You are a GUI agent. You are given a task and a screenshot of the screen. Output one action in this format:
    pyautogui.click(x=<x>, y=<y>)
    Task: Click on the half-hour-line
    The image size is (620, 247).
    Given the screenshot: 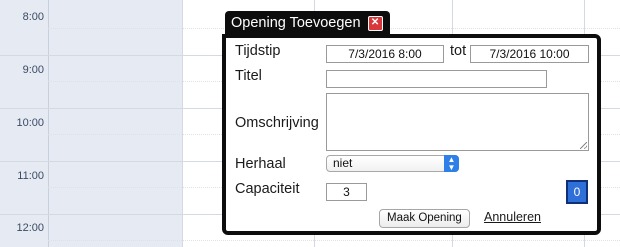 What is the action you would take?
    pyautogui.click(x=334, y=240)
    